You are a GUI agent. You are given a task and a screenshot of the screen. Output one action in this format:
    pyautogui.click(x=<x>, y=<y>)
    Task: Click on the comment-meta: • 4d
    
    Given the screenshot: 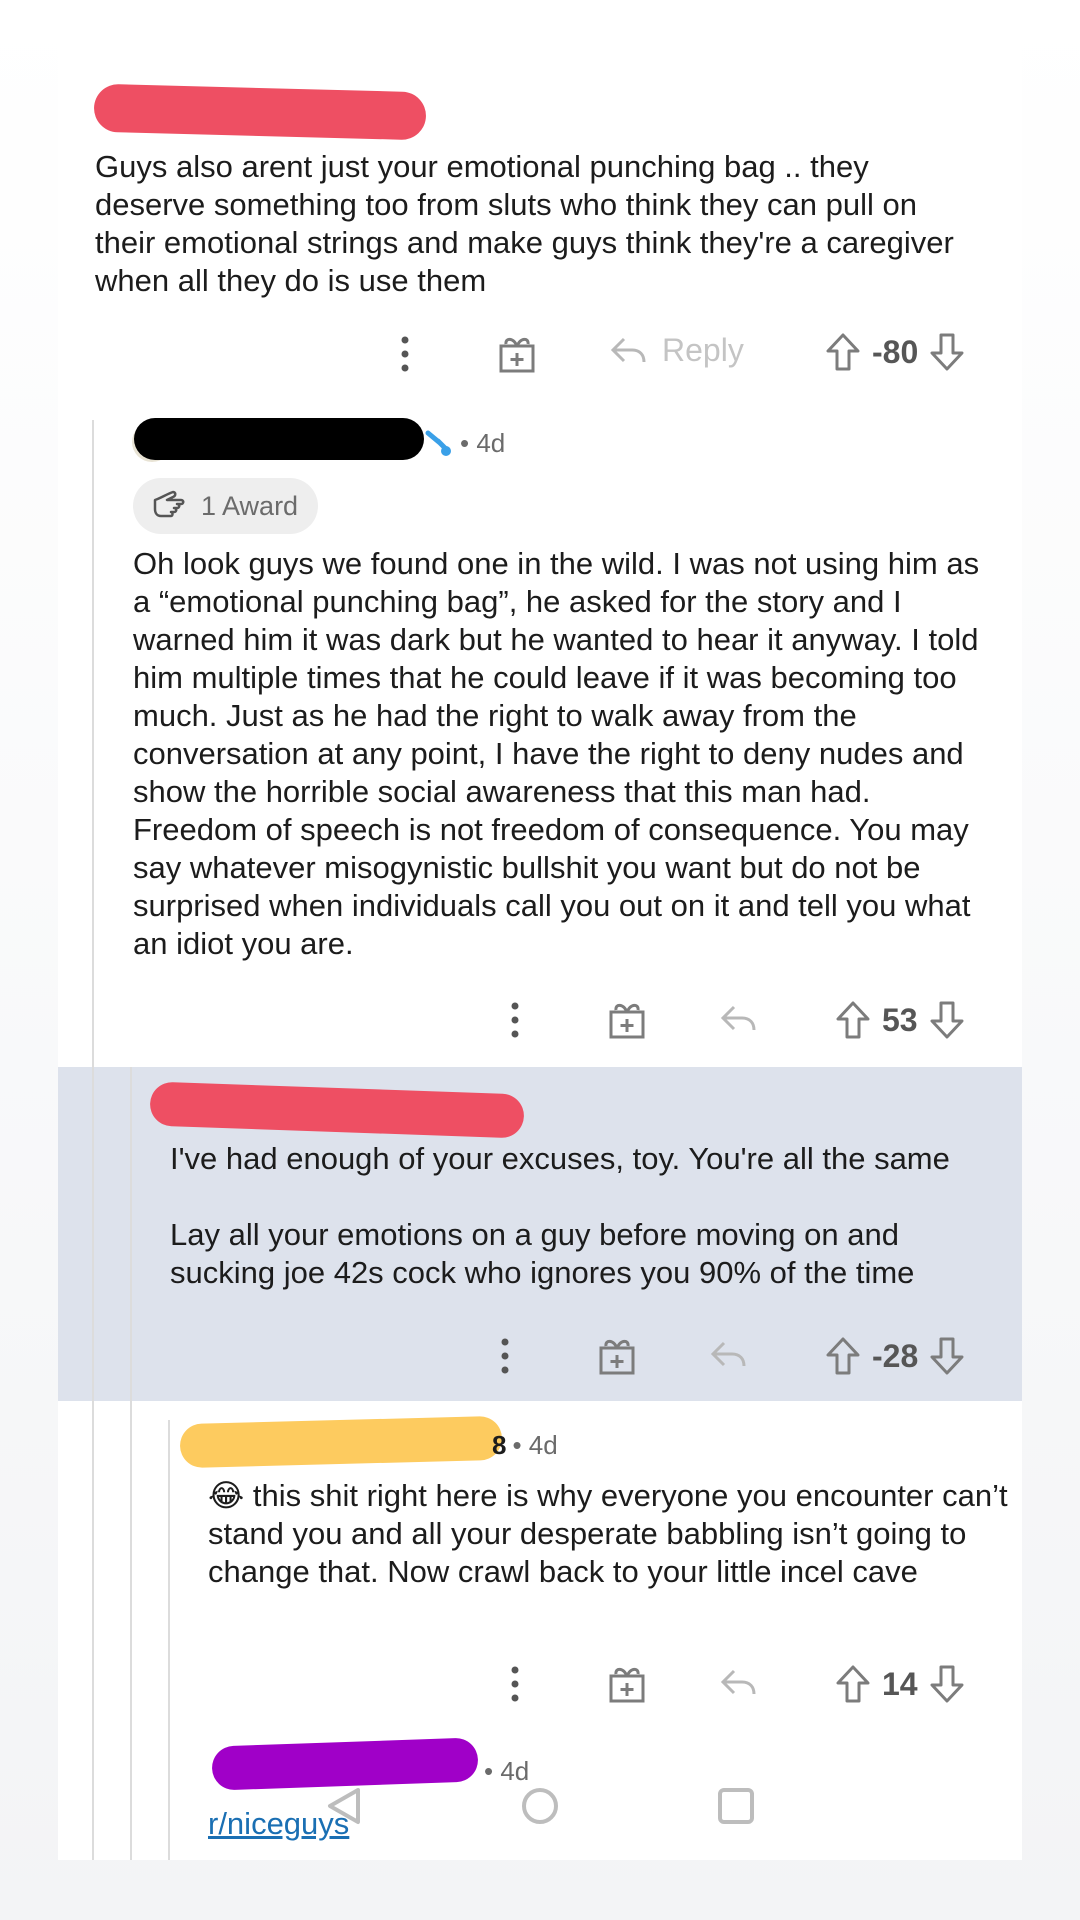 What is the action you would take?
    pyautogui.click(x=506, y=1771)
    